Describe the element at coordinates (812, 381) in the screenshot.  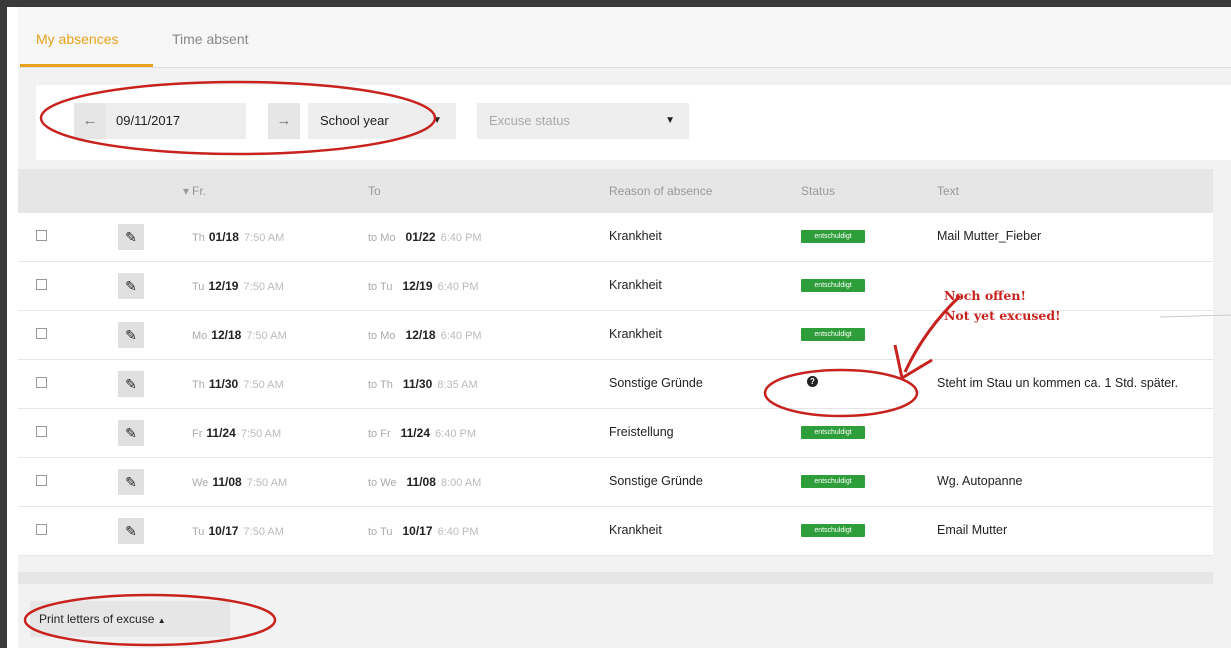
I see `question-icon: ?` at that location.